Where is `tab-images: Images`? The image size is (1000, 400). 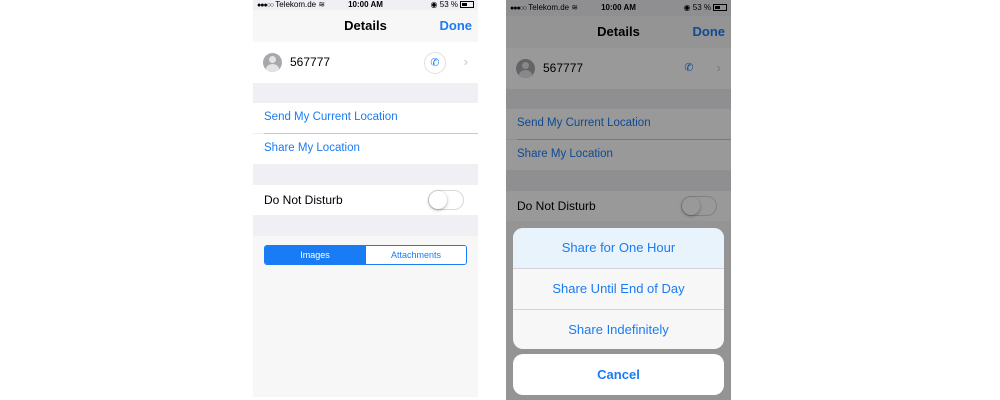
tab-images: Images is located at coordinates (315, 255).